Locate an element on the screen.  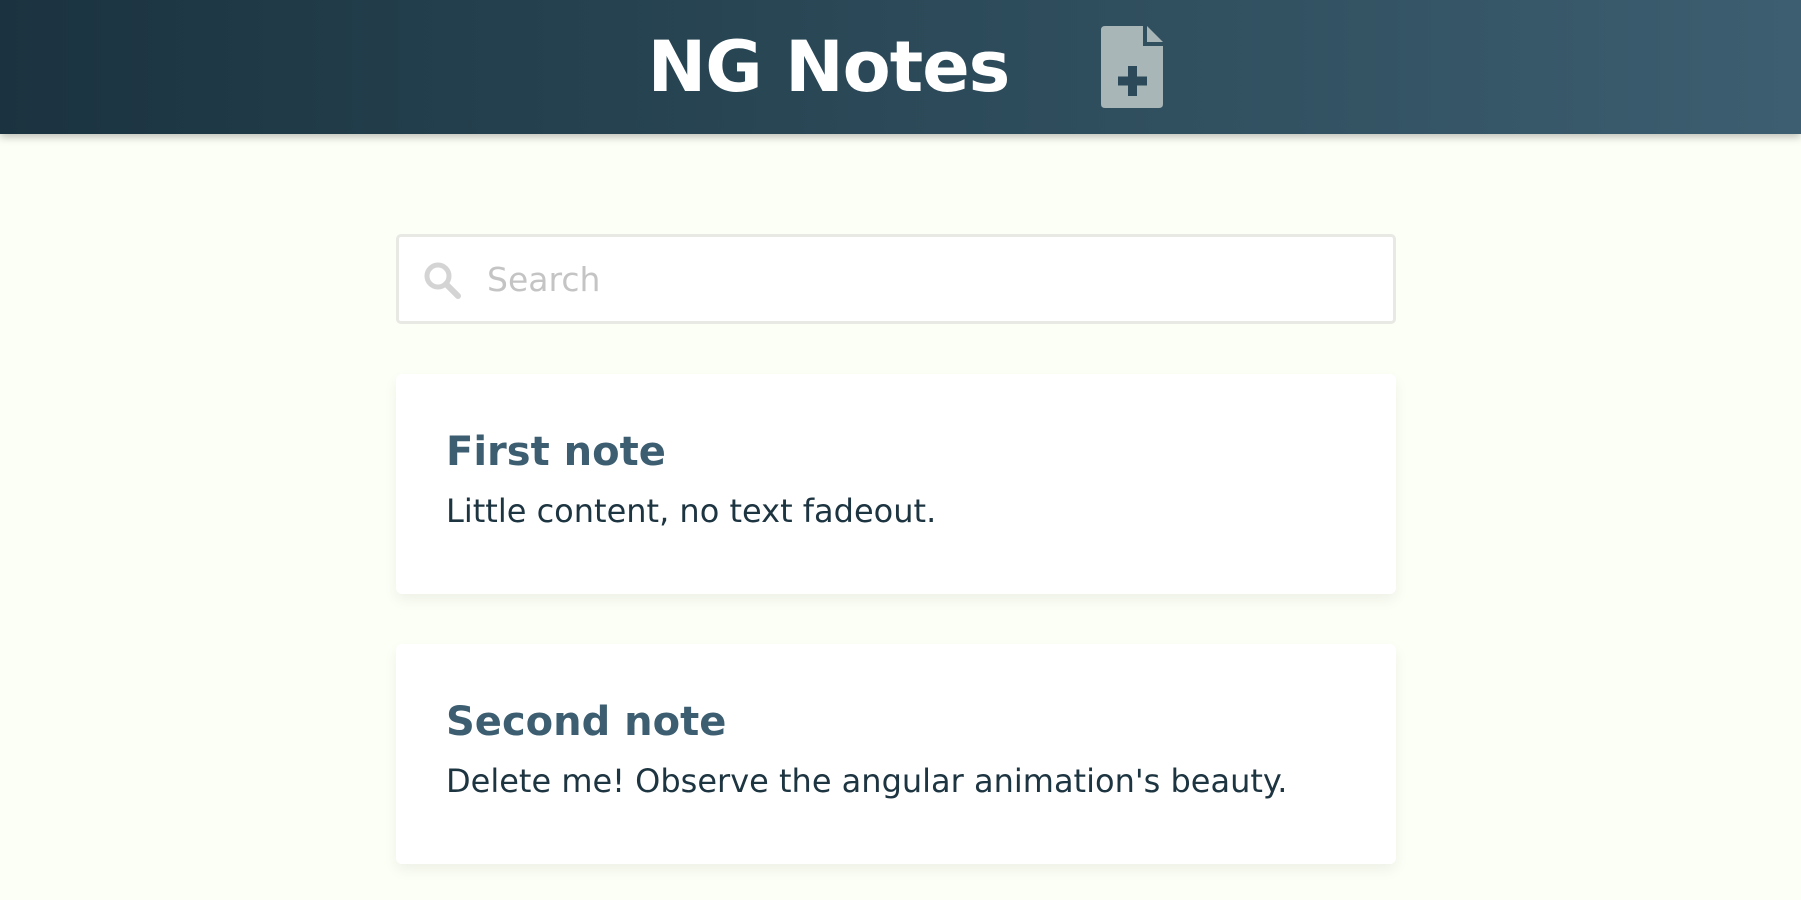
search-box is located at coordinates (896, 279).